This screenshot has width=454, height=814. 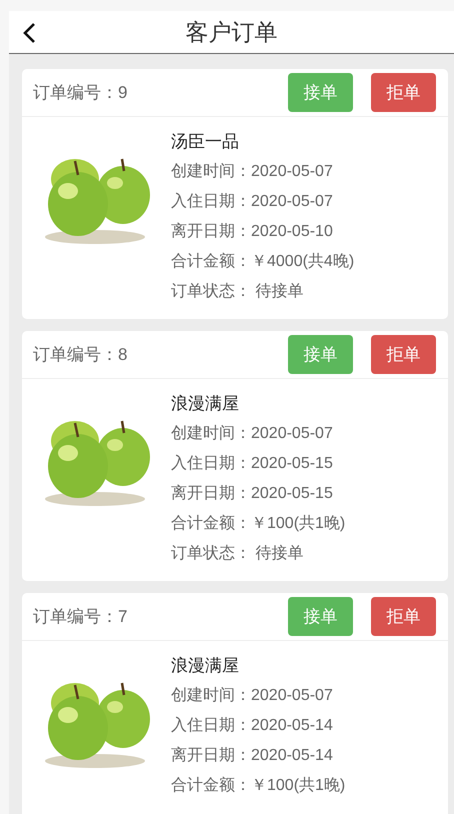 I want to click on order-detail: 离开日期：2020-05-15, so click(x=252, y=494).